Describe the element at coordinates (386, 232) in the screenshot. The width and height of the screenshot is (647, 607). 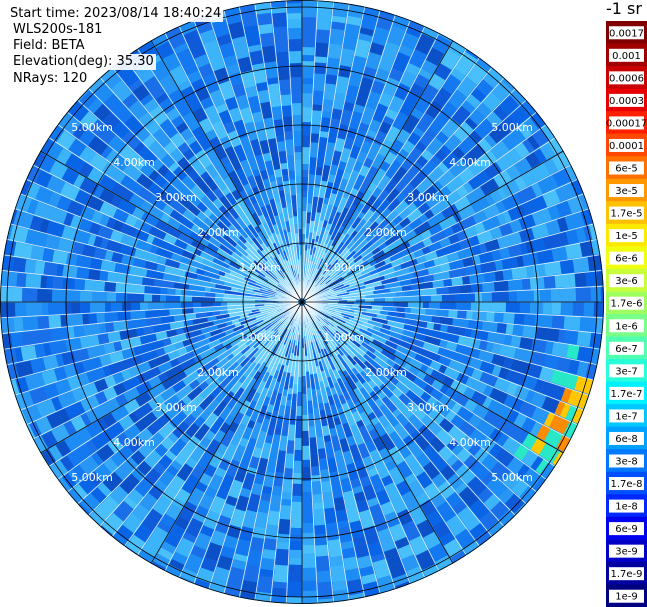
I see `range-ring-label: 2.00km` at that location.